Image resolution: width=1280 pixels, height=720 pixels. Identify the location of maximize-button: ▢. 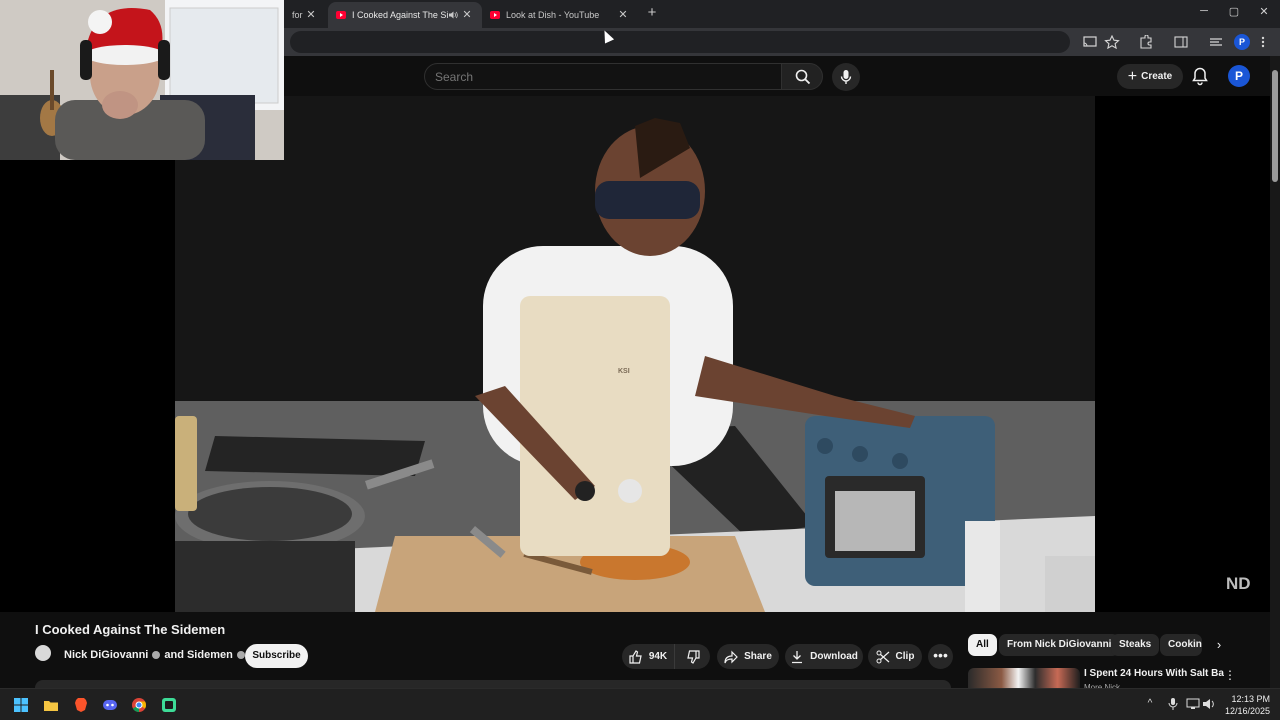
(1234, 11).